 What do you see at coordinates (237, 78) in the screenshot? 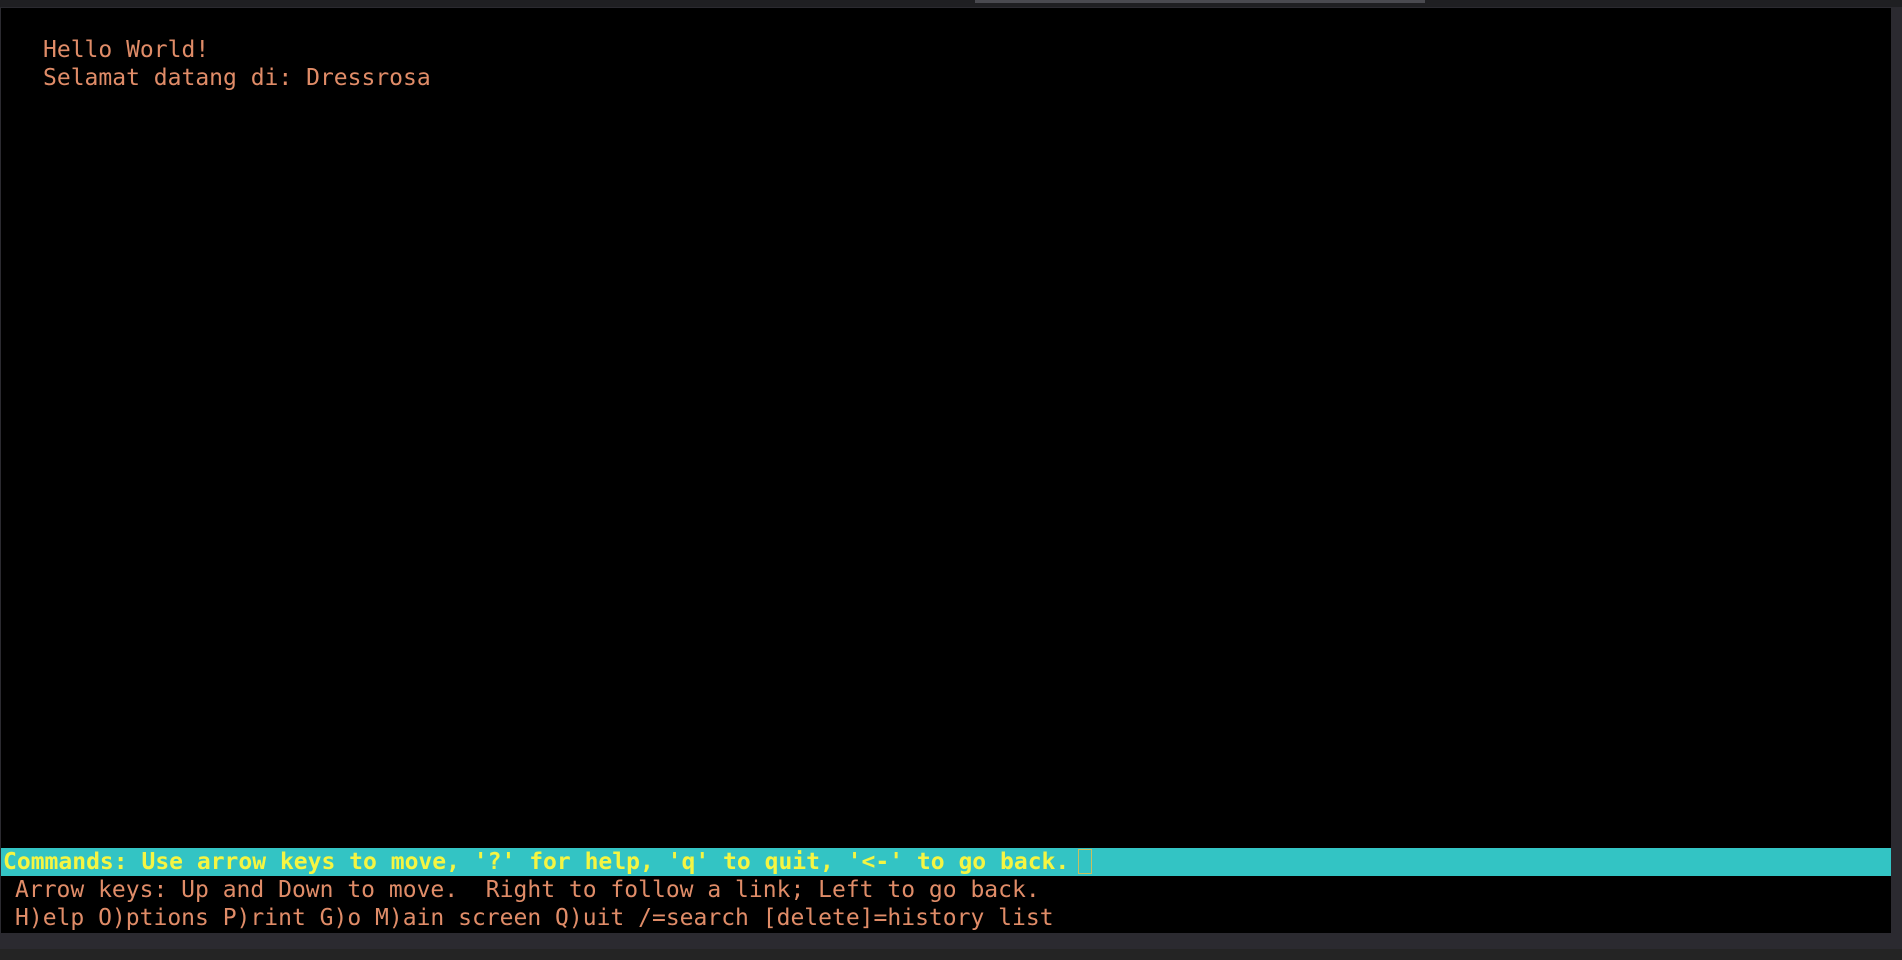
I see `page-text-line: Selamat datang di: Dressrosa` at bounding box center [237, 78].